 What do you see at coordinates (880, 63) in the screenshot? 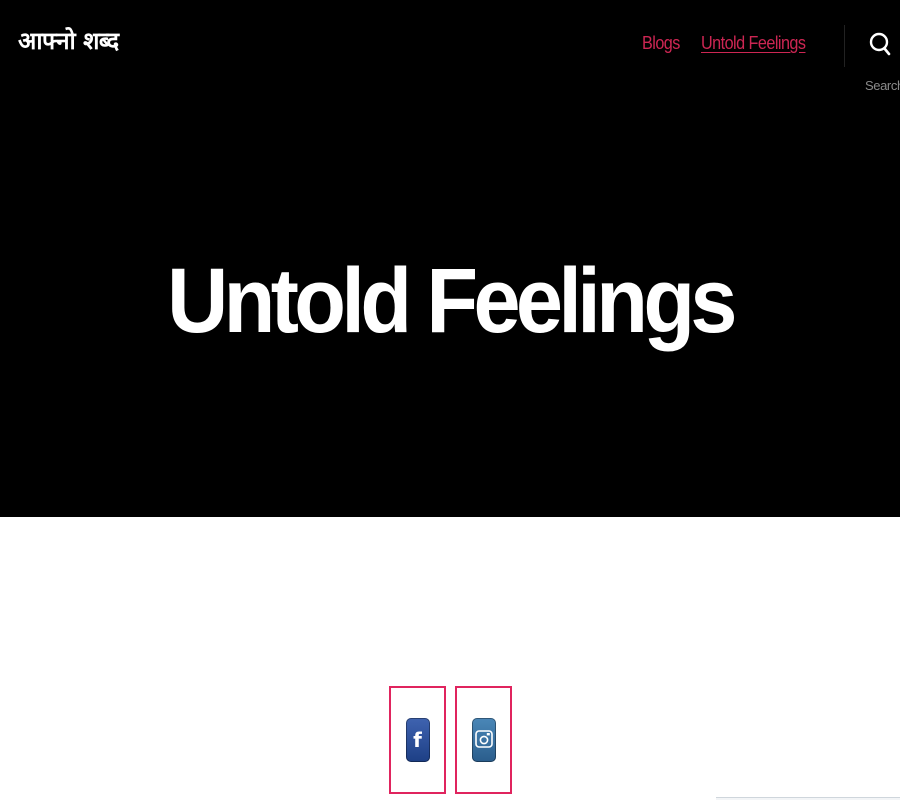
I see `search-button: Search` at bounding box center [880, 63].